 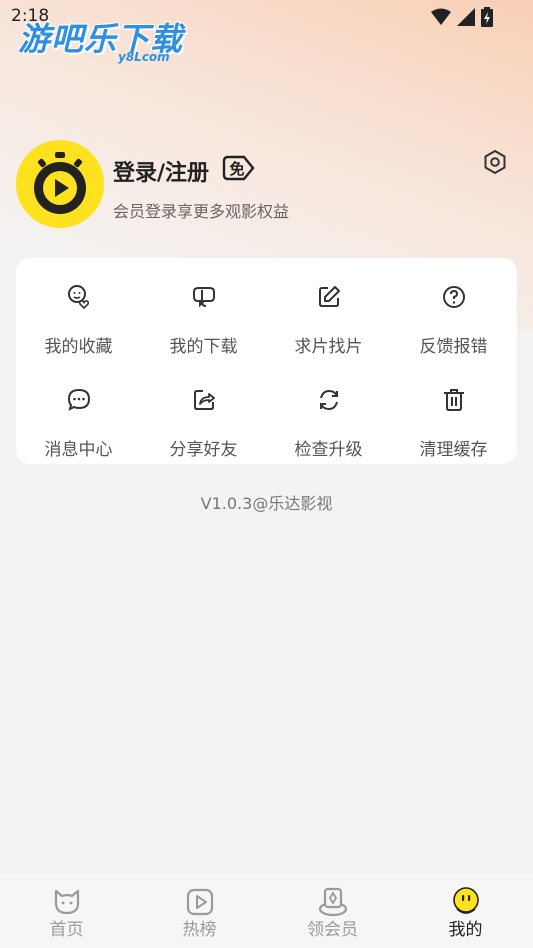 I want to click on help-icon, so click(x=453, y=297).